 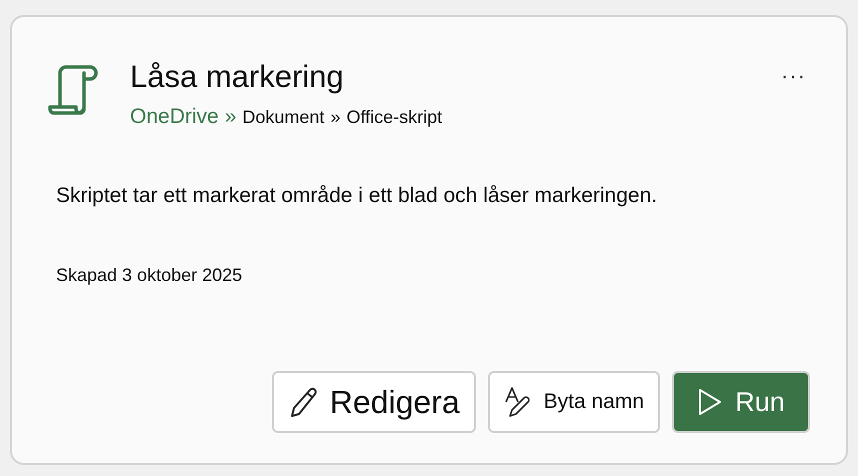 I want to click on rename-icon, so click(x=518, y=402).